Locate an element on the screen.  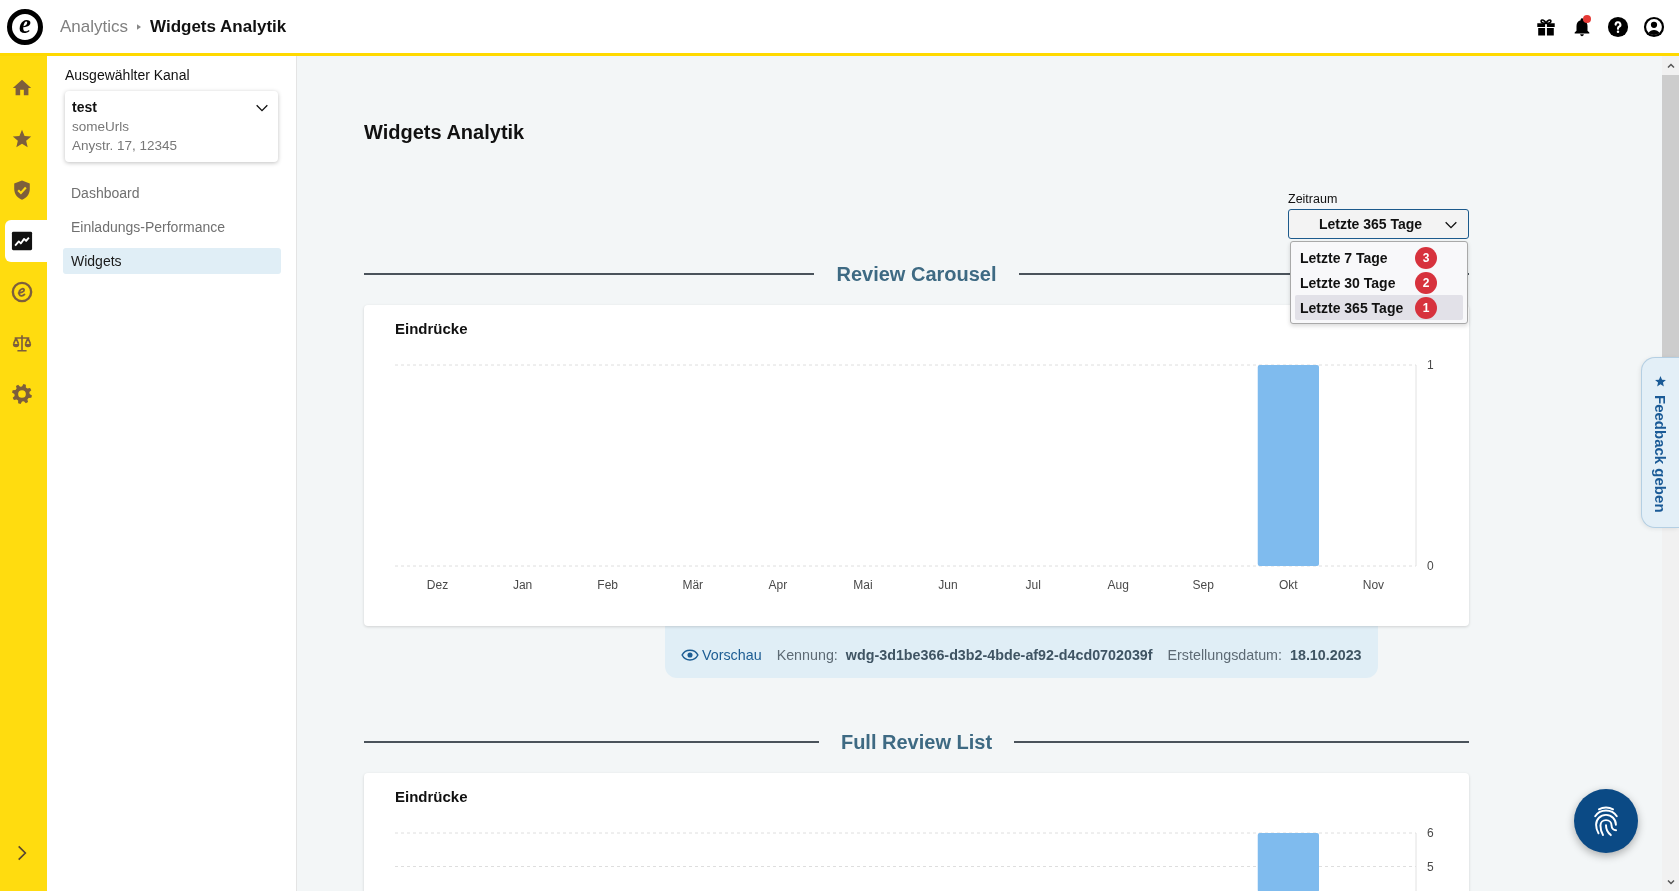
rail-tab is located at coordinates (26, 241).